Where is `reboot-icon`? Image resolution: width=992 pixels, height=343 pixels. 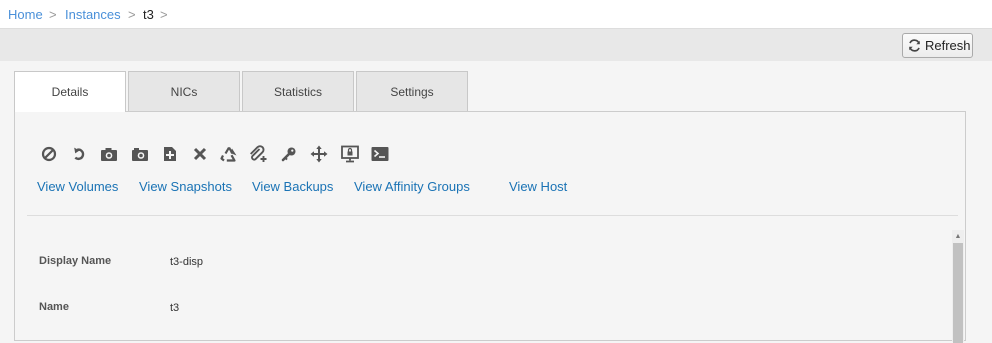
reboot-icon is located at coordinates (79, 154).